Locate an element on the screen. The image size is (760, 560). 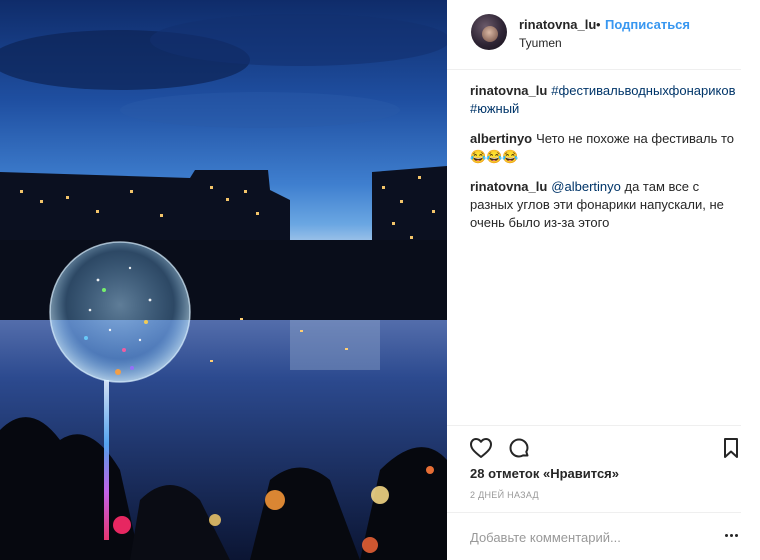
follow-button: Подписаться is located at coordinates (647, 24).